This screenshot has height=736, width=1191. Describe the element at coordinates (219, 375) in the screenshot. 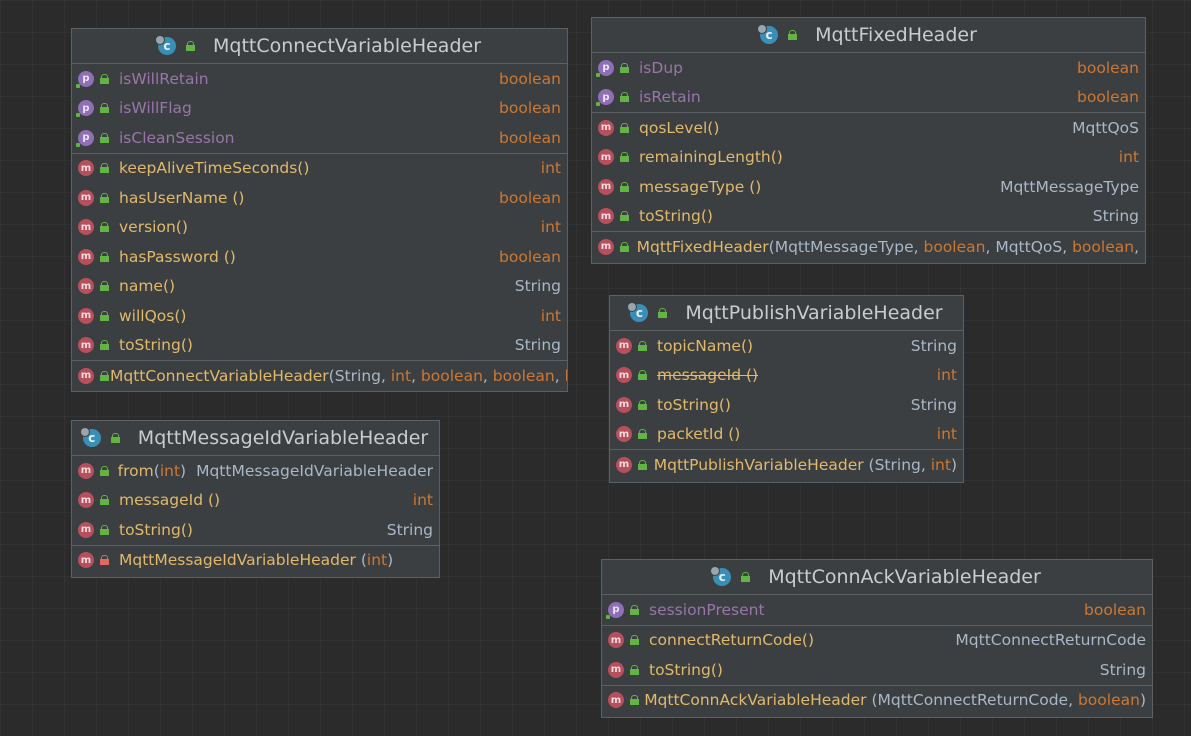

I see `constructor-name: MqttConnectVariableHeader` at that location.